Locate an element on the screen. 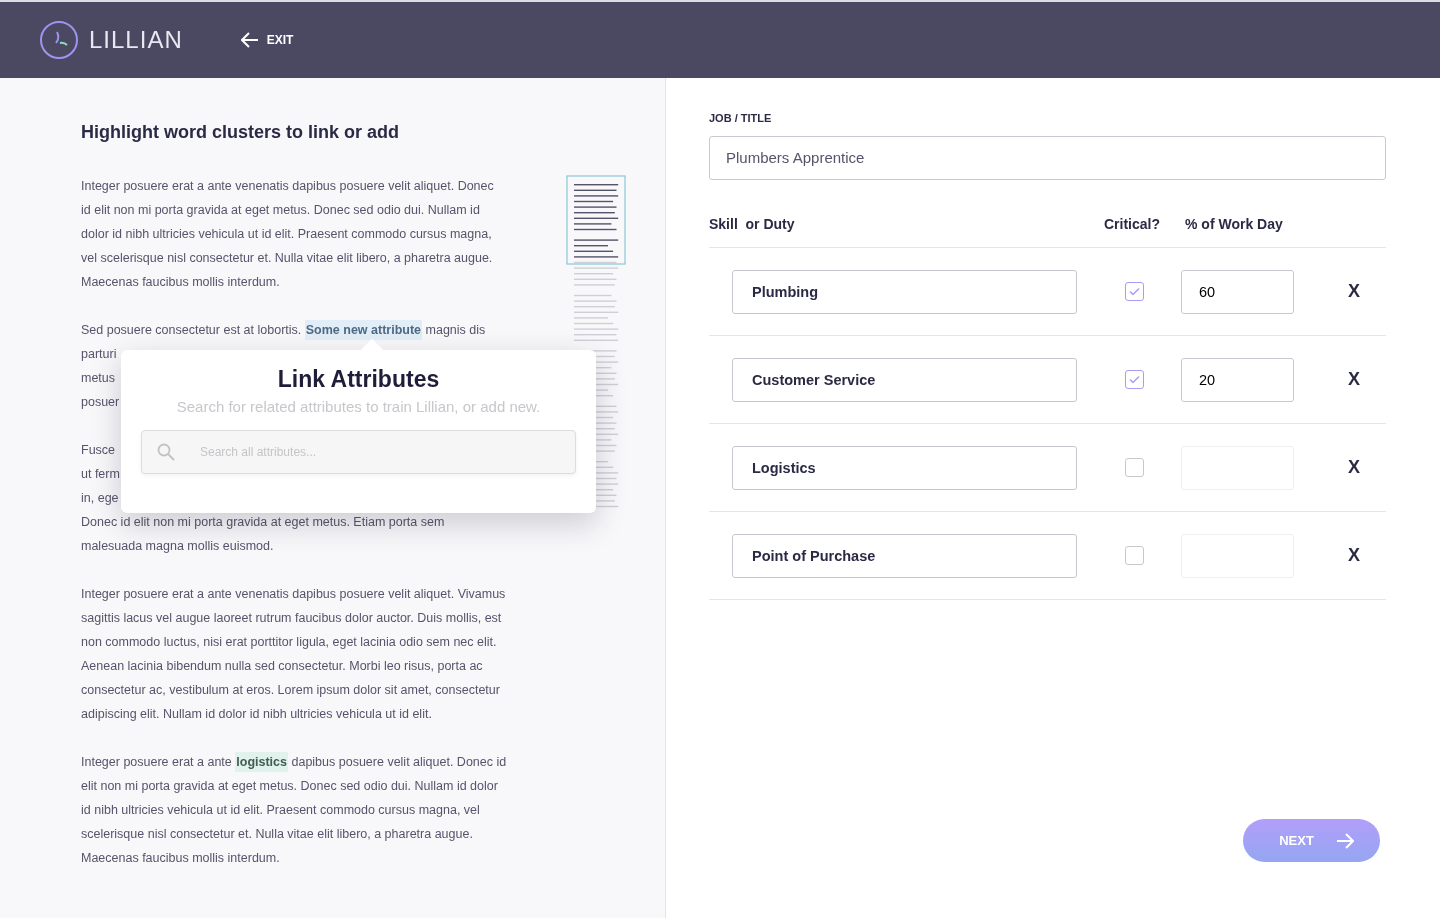 This screenshot has height=918, width=1440. arrow-left-icon is located at coordinates (249, 40).